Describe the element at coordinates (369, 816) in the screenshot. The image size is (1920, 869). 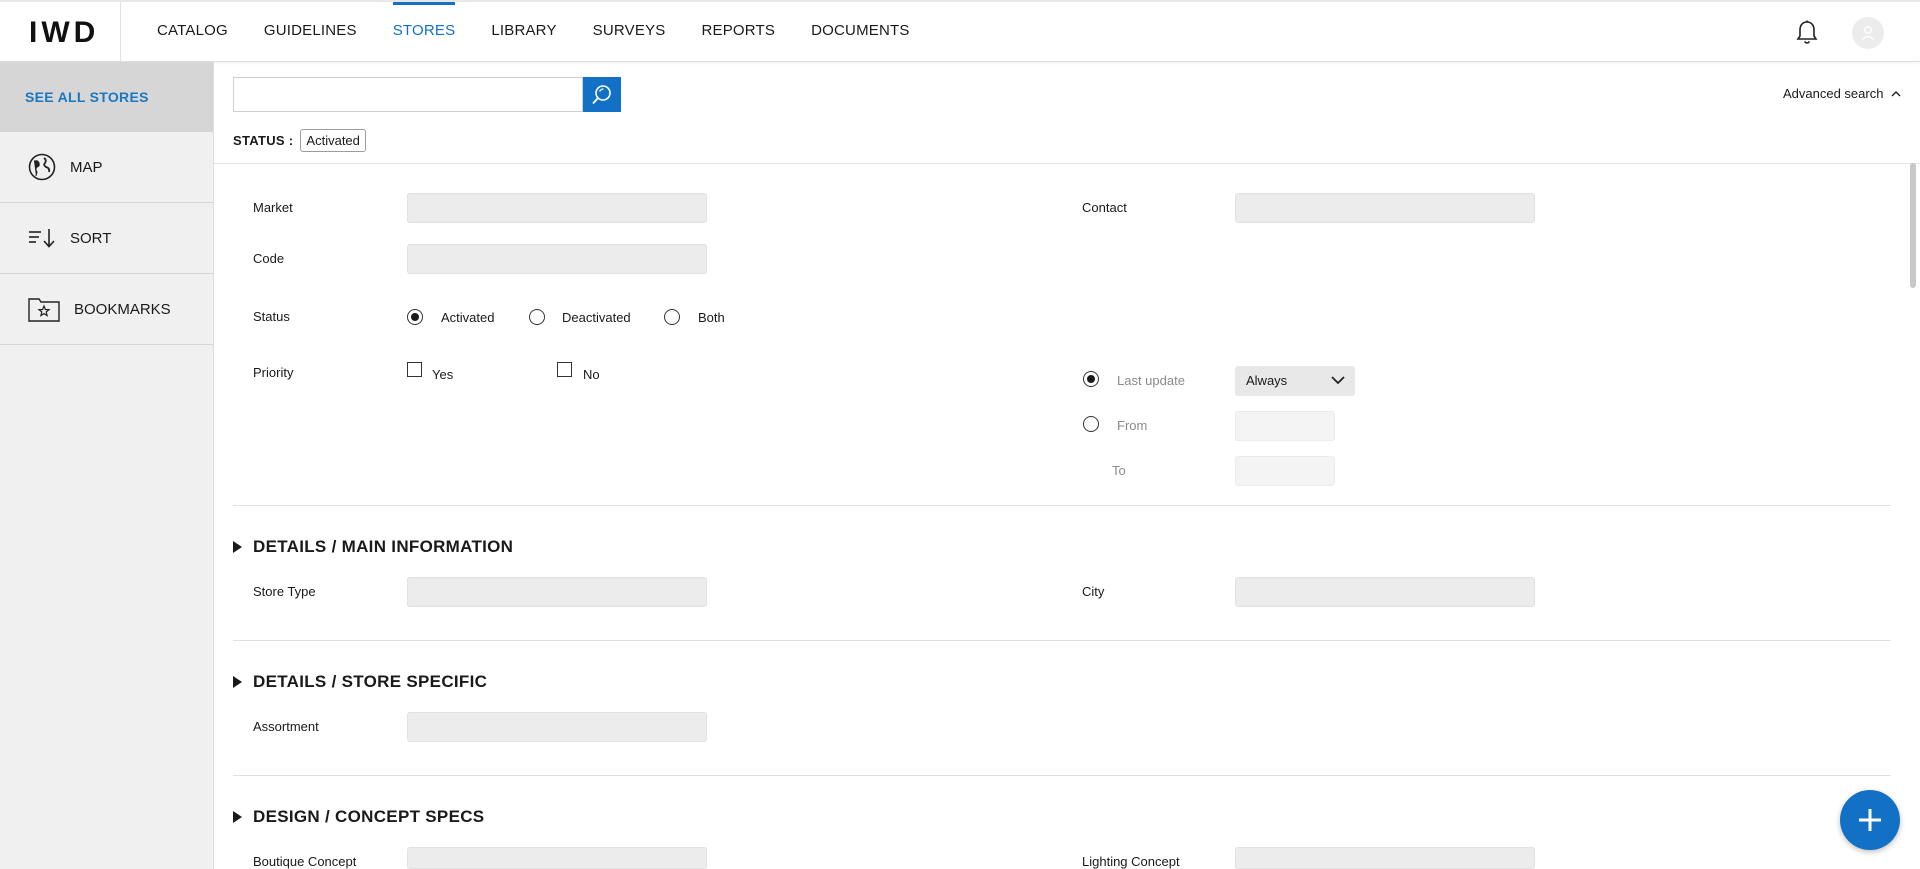
I see `section-title: DESIGN / CONCEPT SPECS` at that location.